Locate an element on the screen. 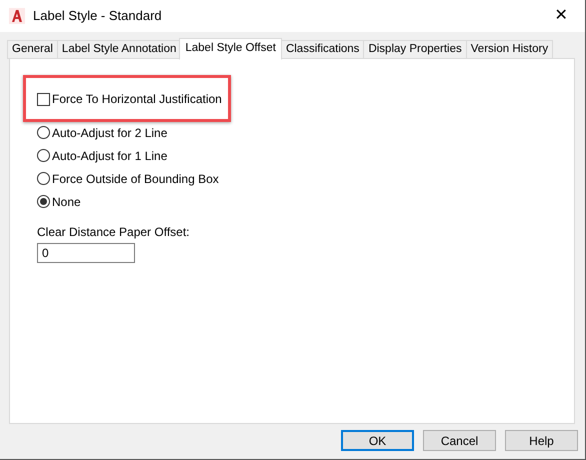  dialog-button: Help is located at coordinates (541, 440).